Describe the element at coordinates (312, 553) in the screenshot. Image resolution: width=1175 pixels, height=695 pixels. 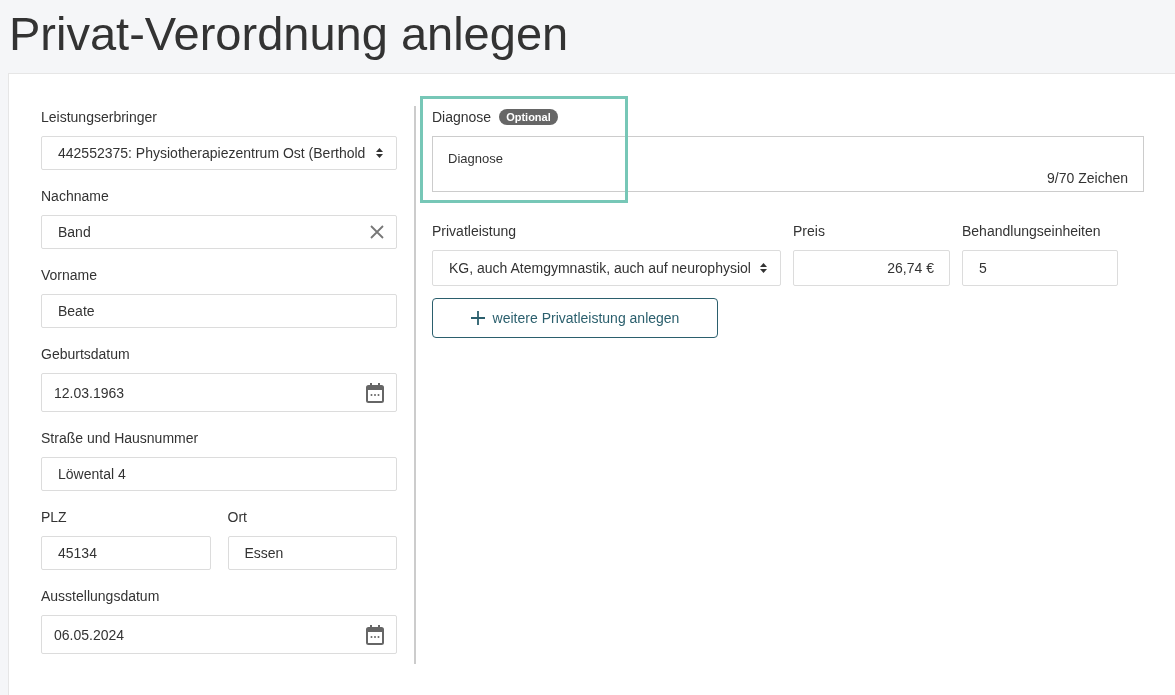
I see `input-field: Essen` at that location.